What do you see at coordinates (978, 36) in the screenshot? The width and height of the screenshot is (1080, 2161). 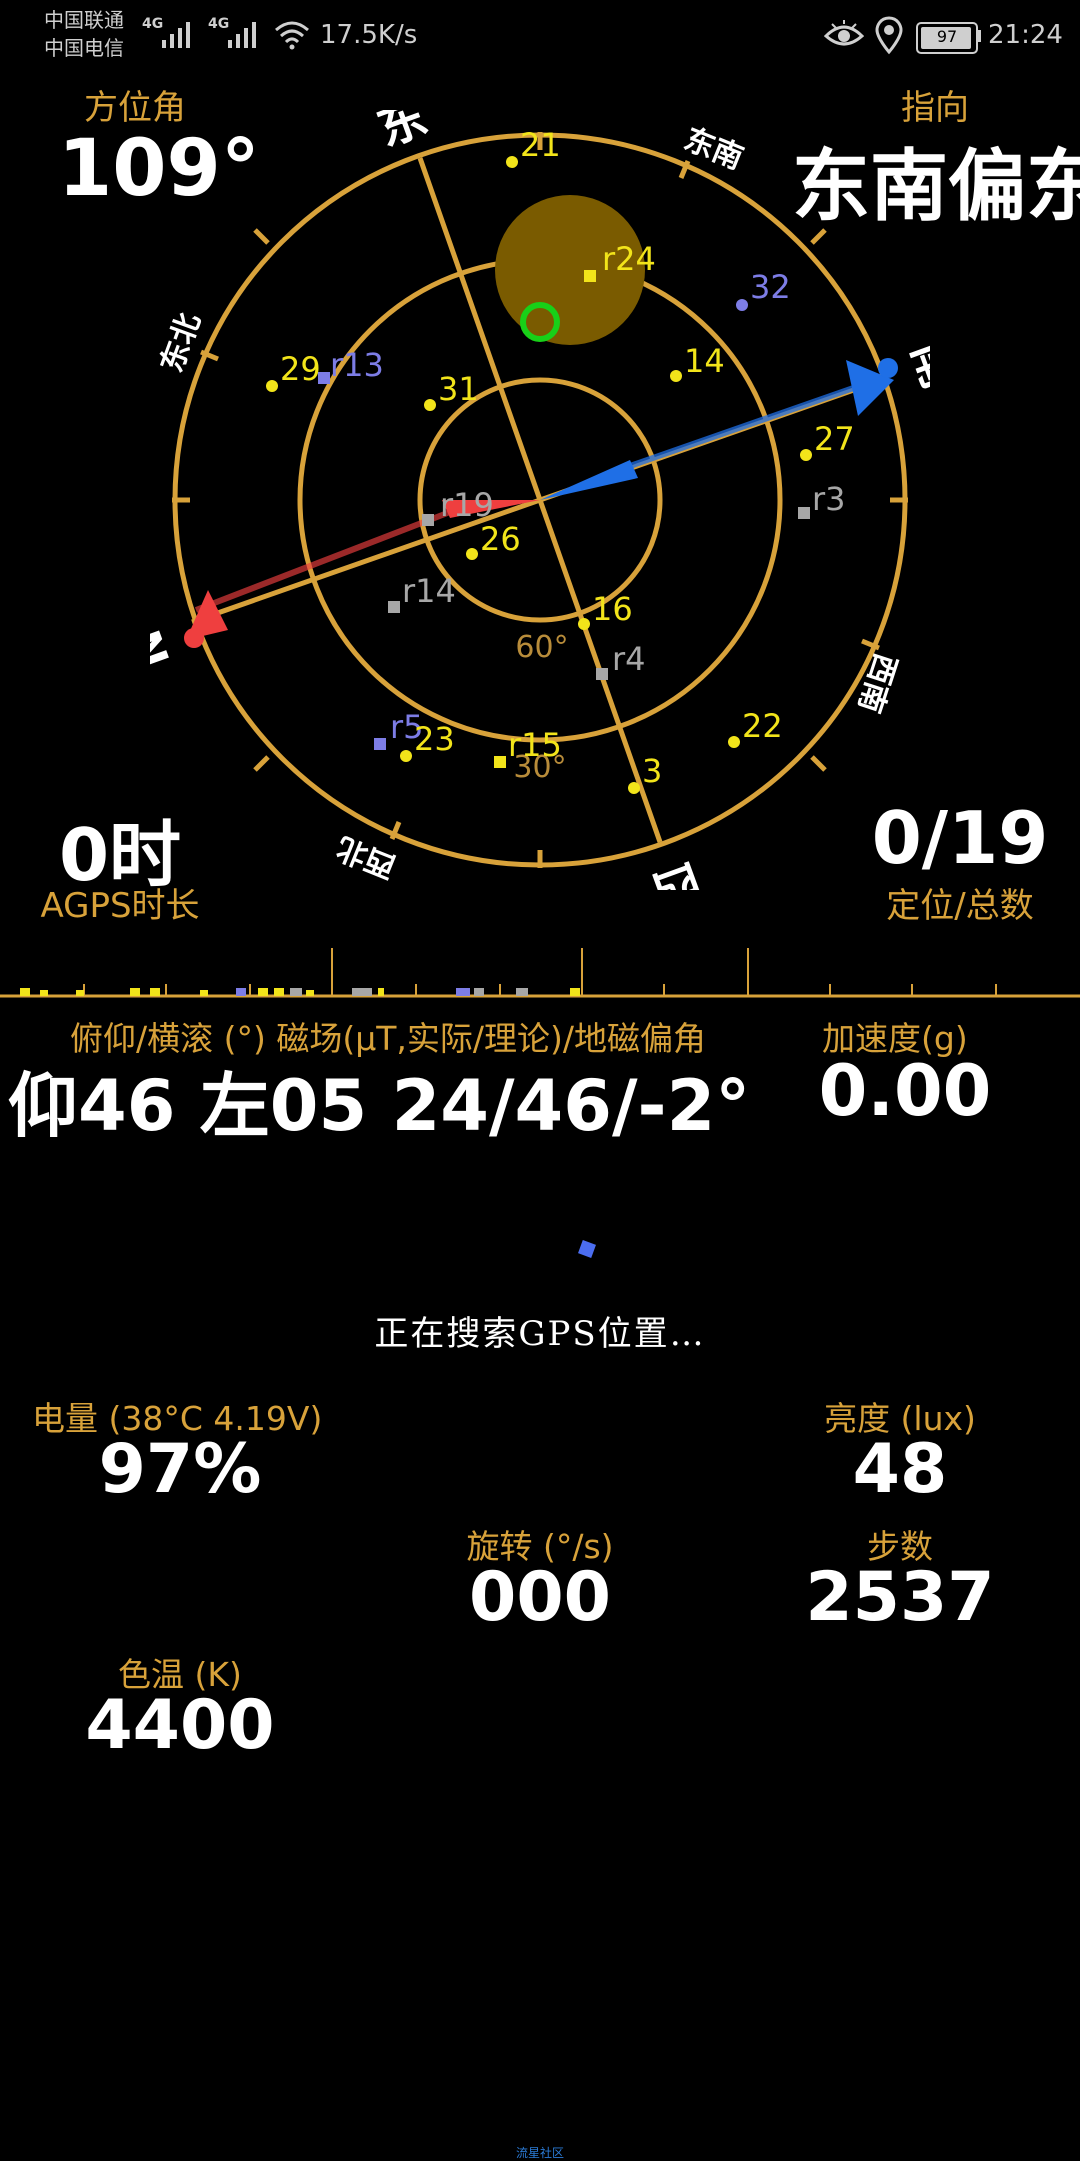 I see `battery-tip` at bounding box center [978, 36].